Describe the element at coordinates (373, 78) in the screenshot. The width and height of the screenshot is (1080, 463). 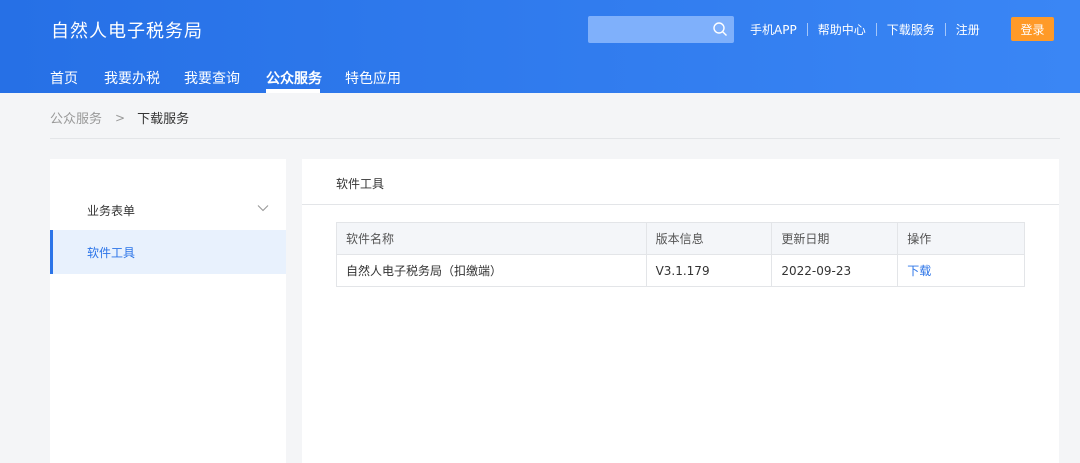
I see `nav-featured-apps: 特色应用` at that location.